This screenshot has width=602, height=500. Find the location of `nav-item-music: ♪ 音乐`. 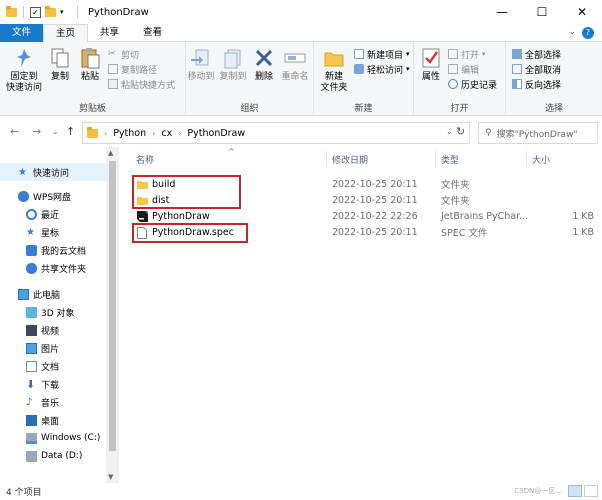

nav-item-music: ♪ 音乐 is located at coordinates (29, 402).